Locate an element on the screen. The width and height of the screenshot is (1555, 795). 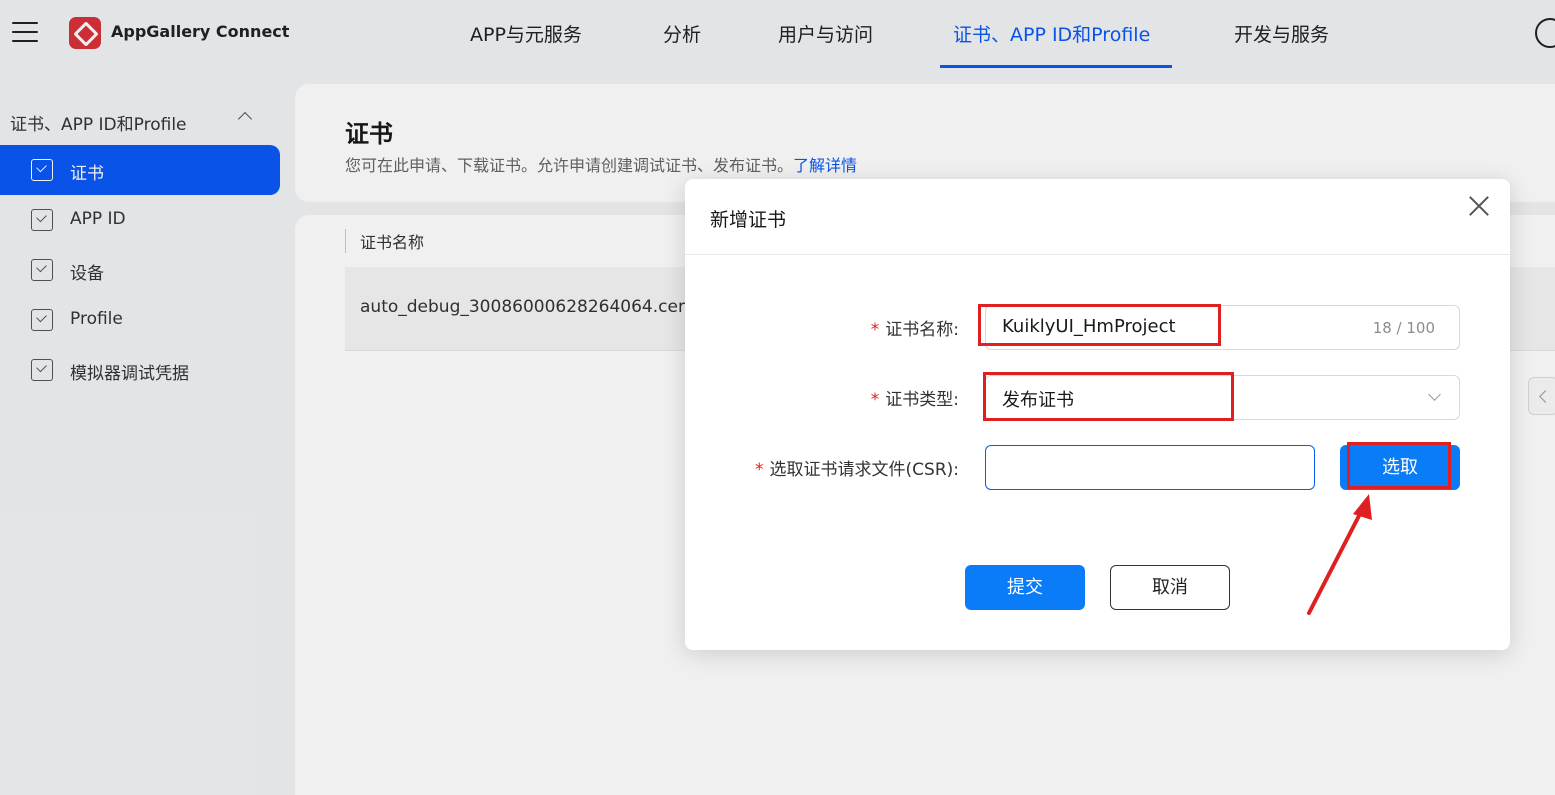
dialog-divider is located at coordinates (1097, 254).